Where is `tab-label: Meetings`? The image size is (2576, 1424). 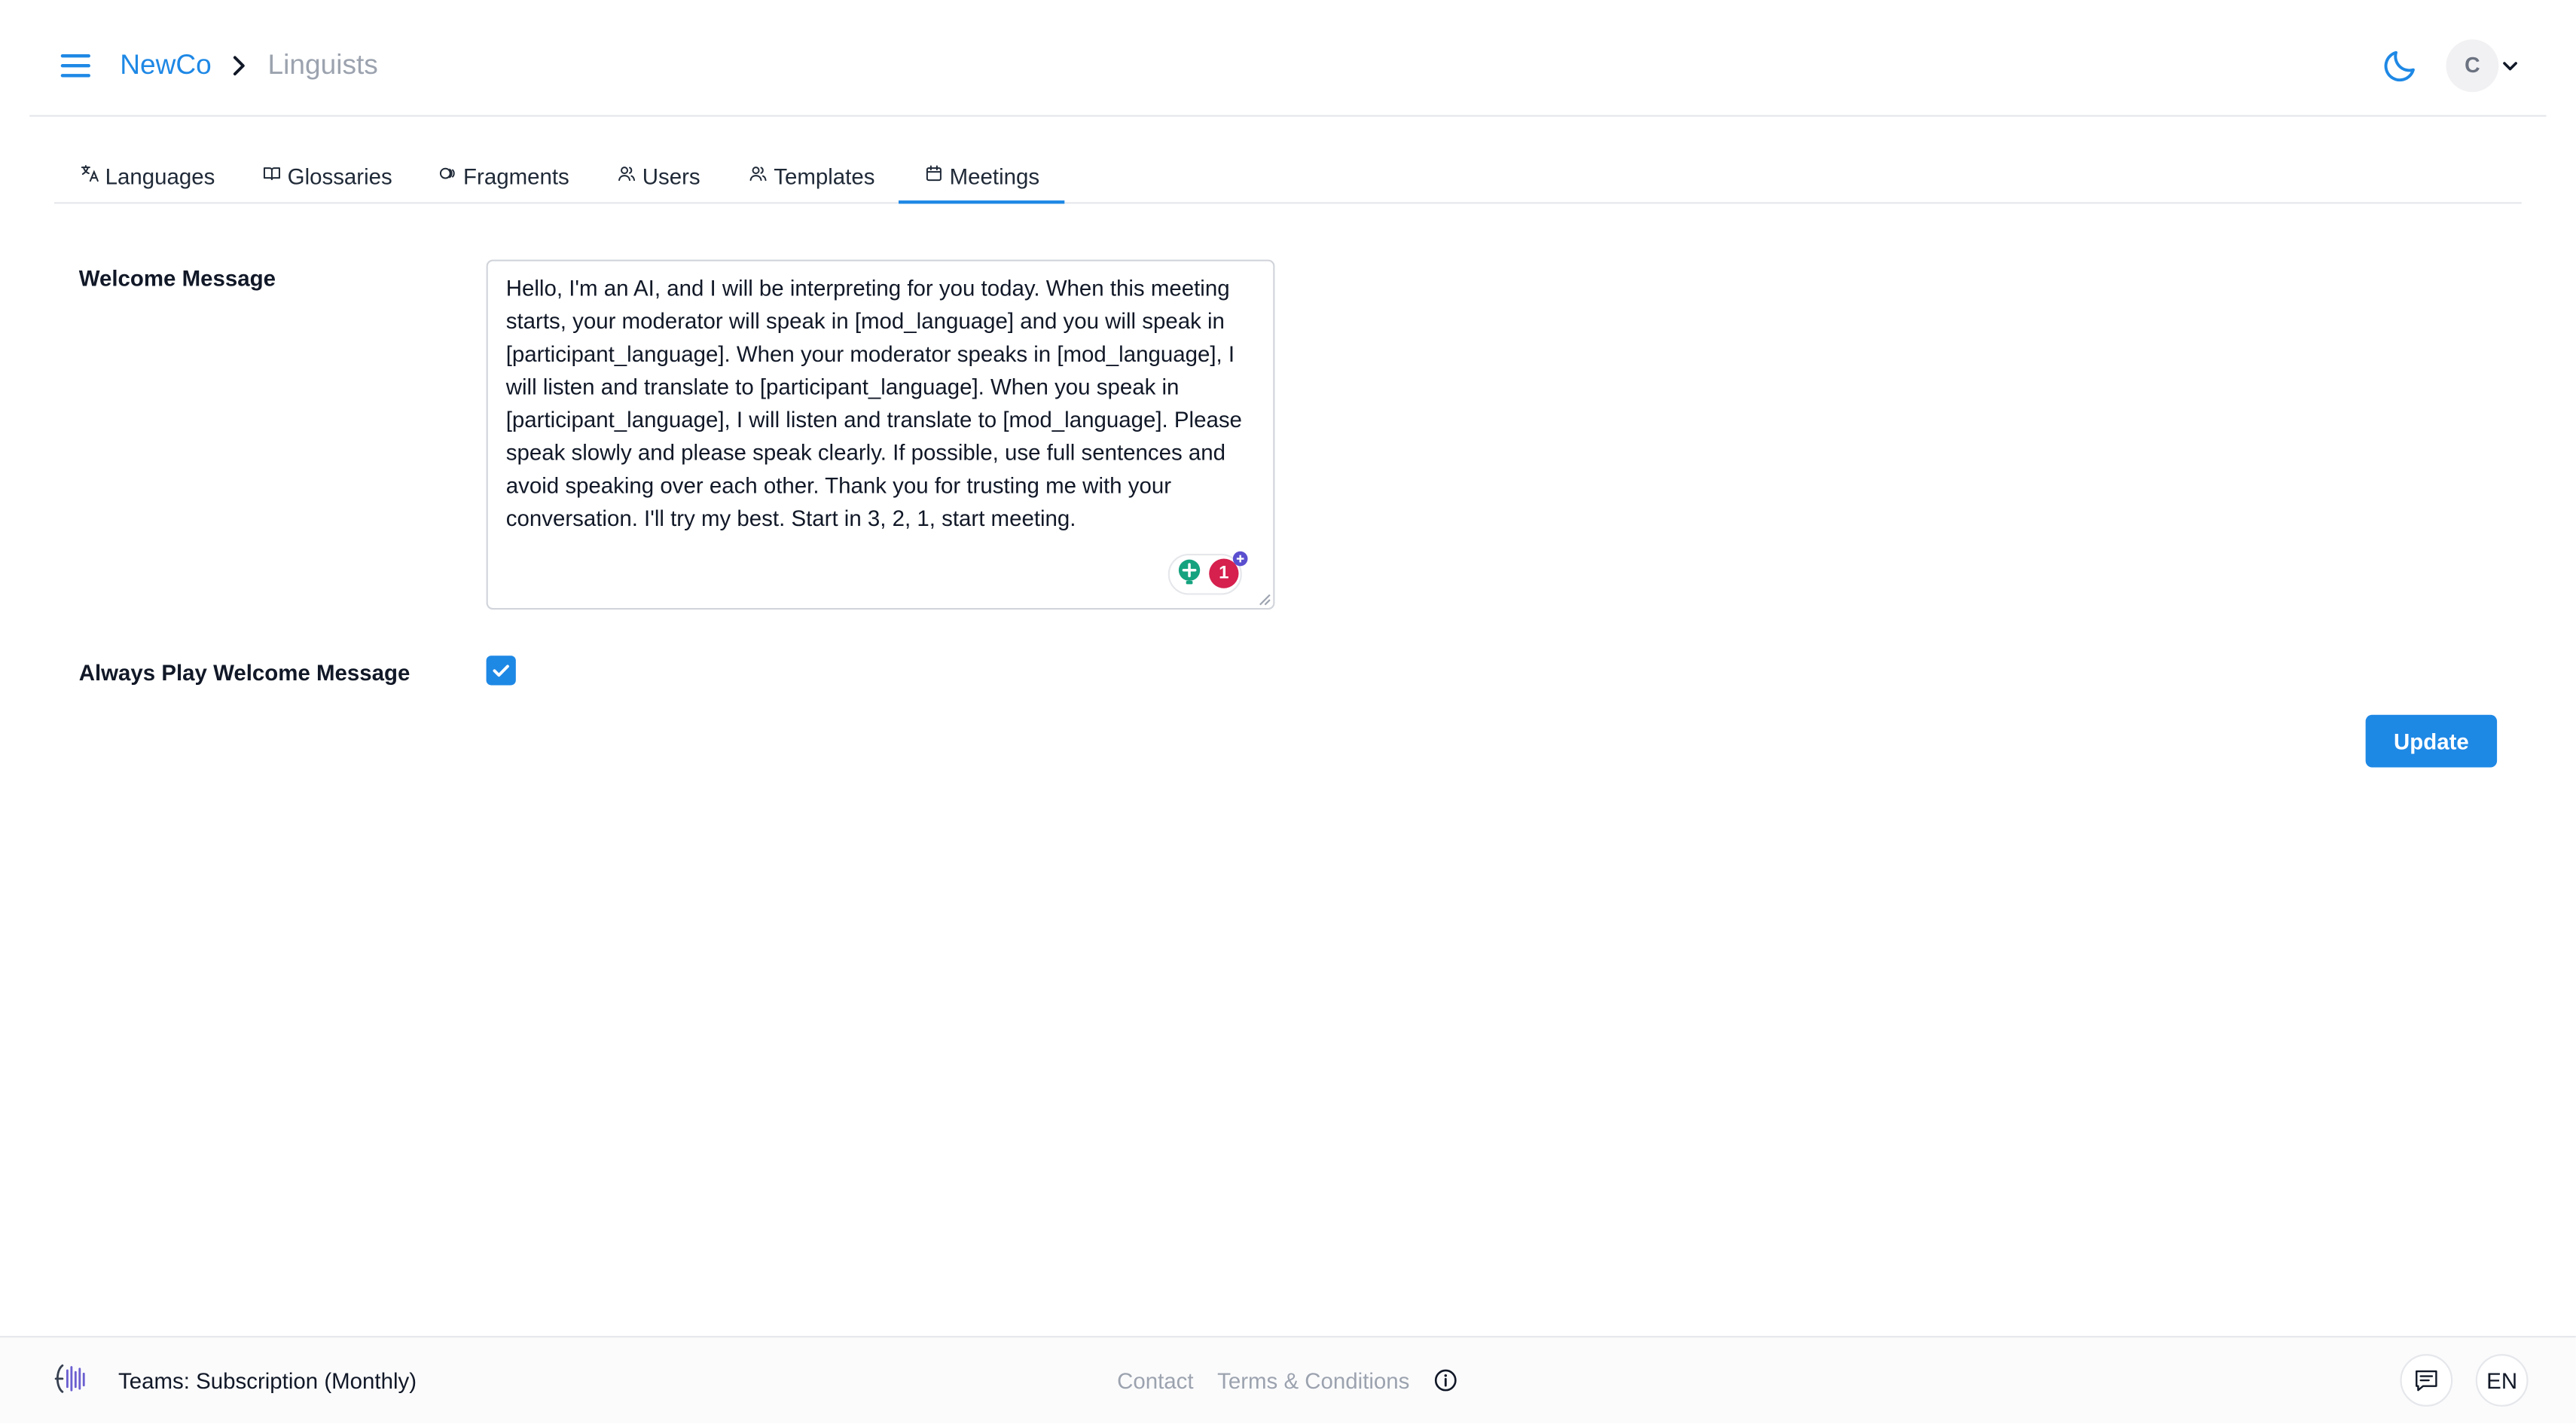
tab-label: Meetings is located at coordinates (995, 177).